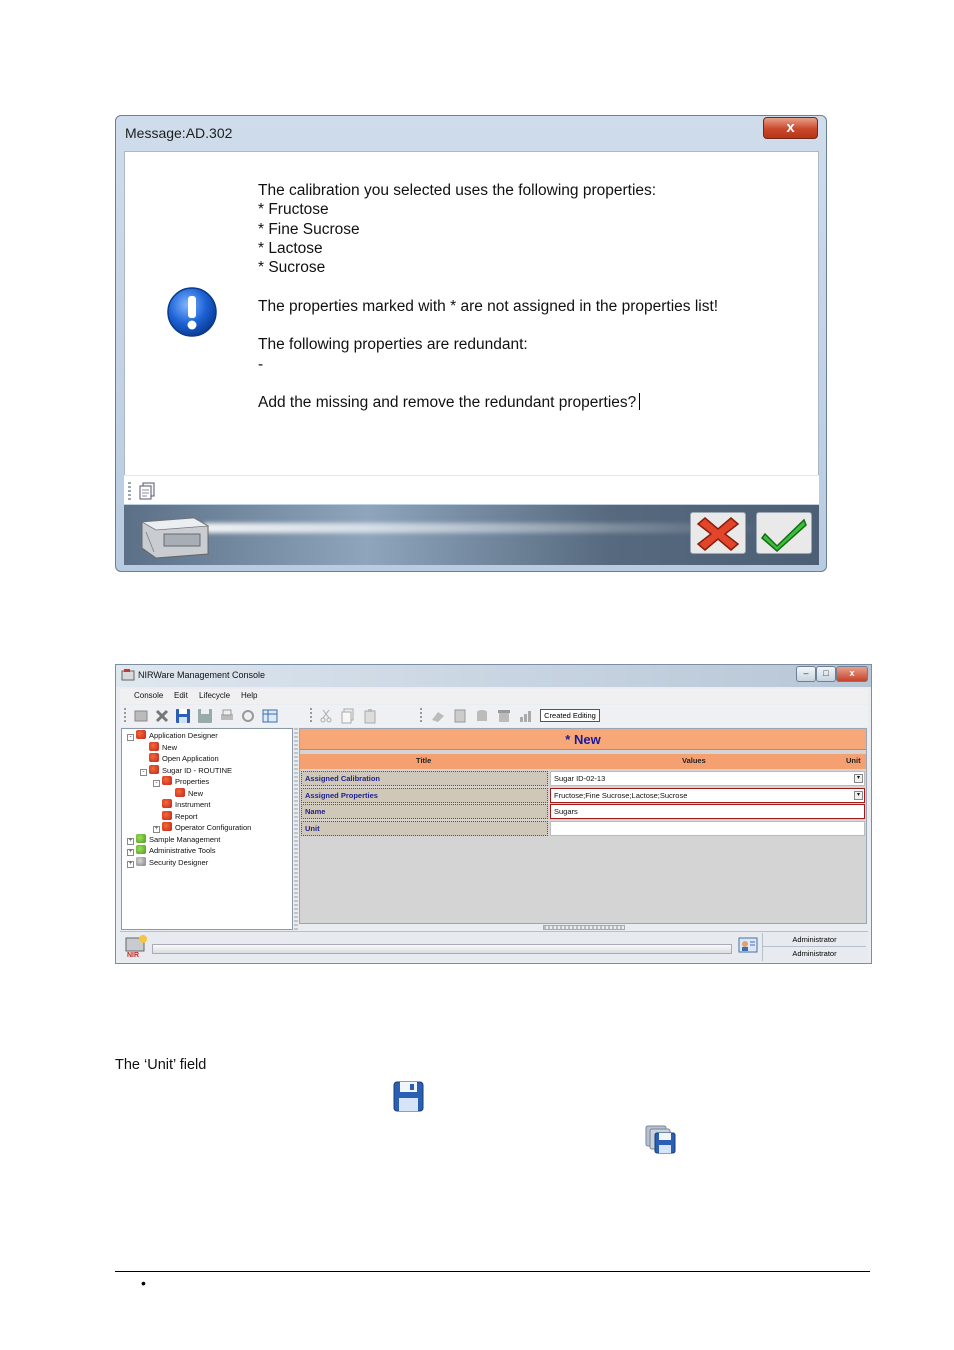  Describe the element at coordinates (580, 778) in the screenshot. I see `property-value: Sugar ID-02-13` at that location.